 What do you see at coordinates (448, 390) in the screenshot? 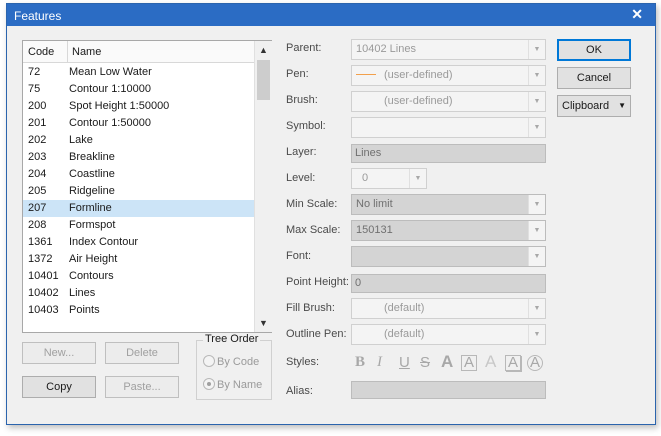
I see `alias-field` at bounding box center [448, 390].